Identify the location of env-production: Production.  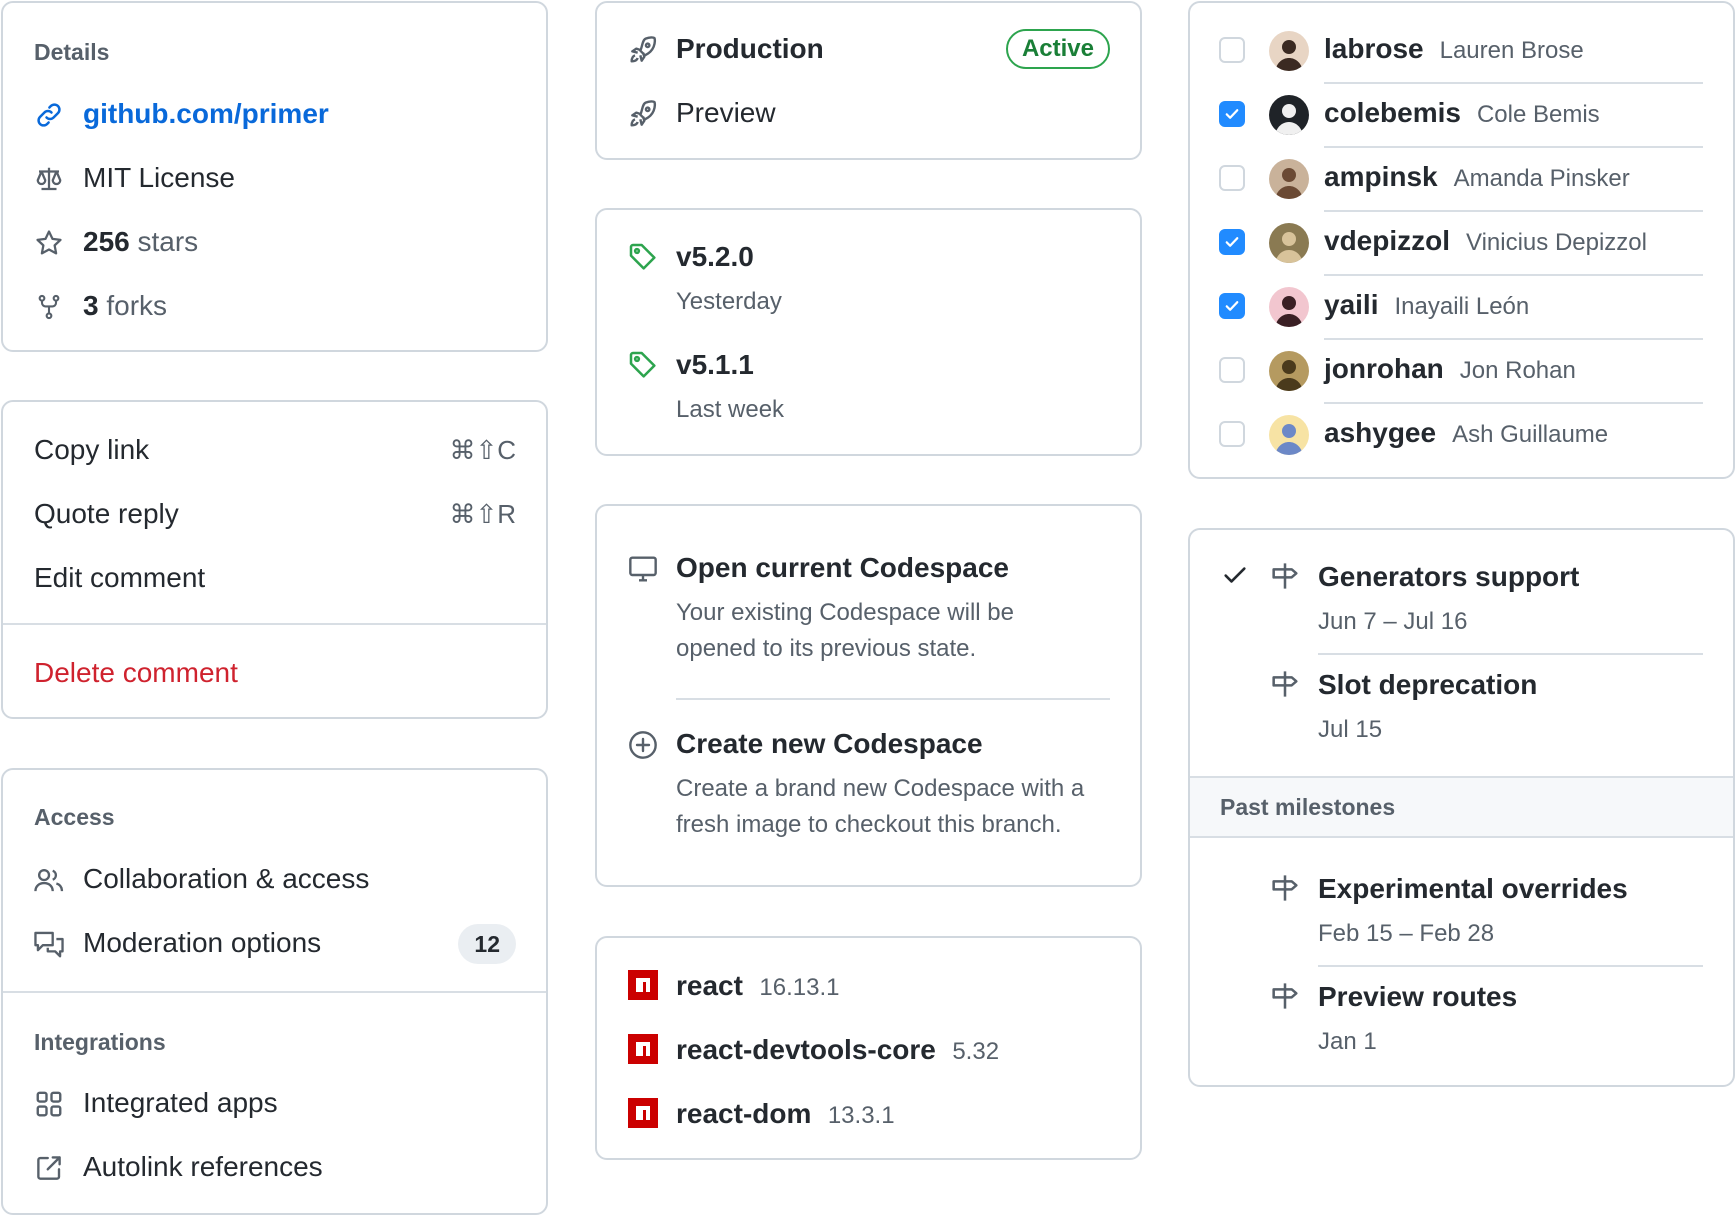
(750, 49).